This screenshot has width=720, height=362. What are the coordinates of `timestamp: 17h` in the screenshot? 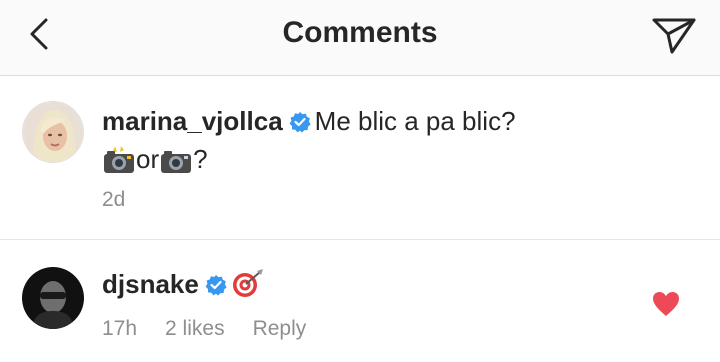 It's located at (120, 328).